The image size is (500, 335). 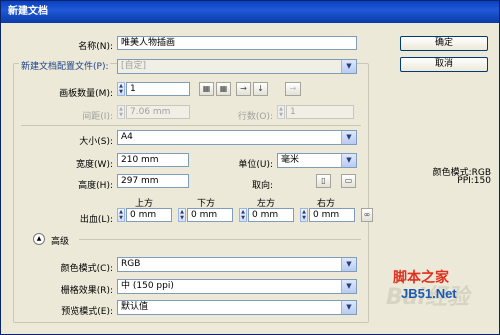 I want to click on height-input: 297 mm, so click(x=153, y=181).